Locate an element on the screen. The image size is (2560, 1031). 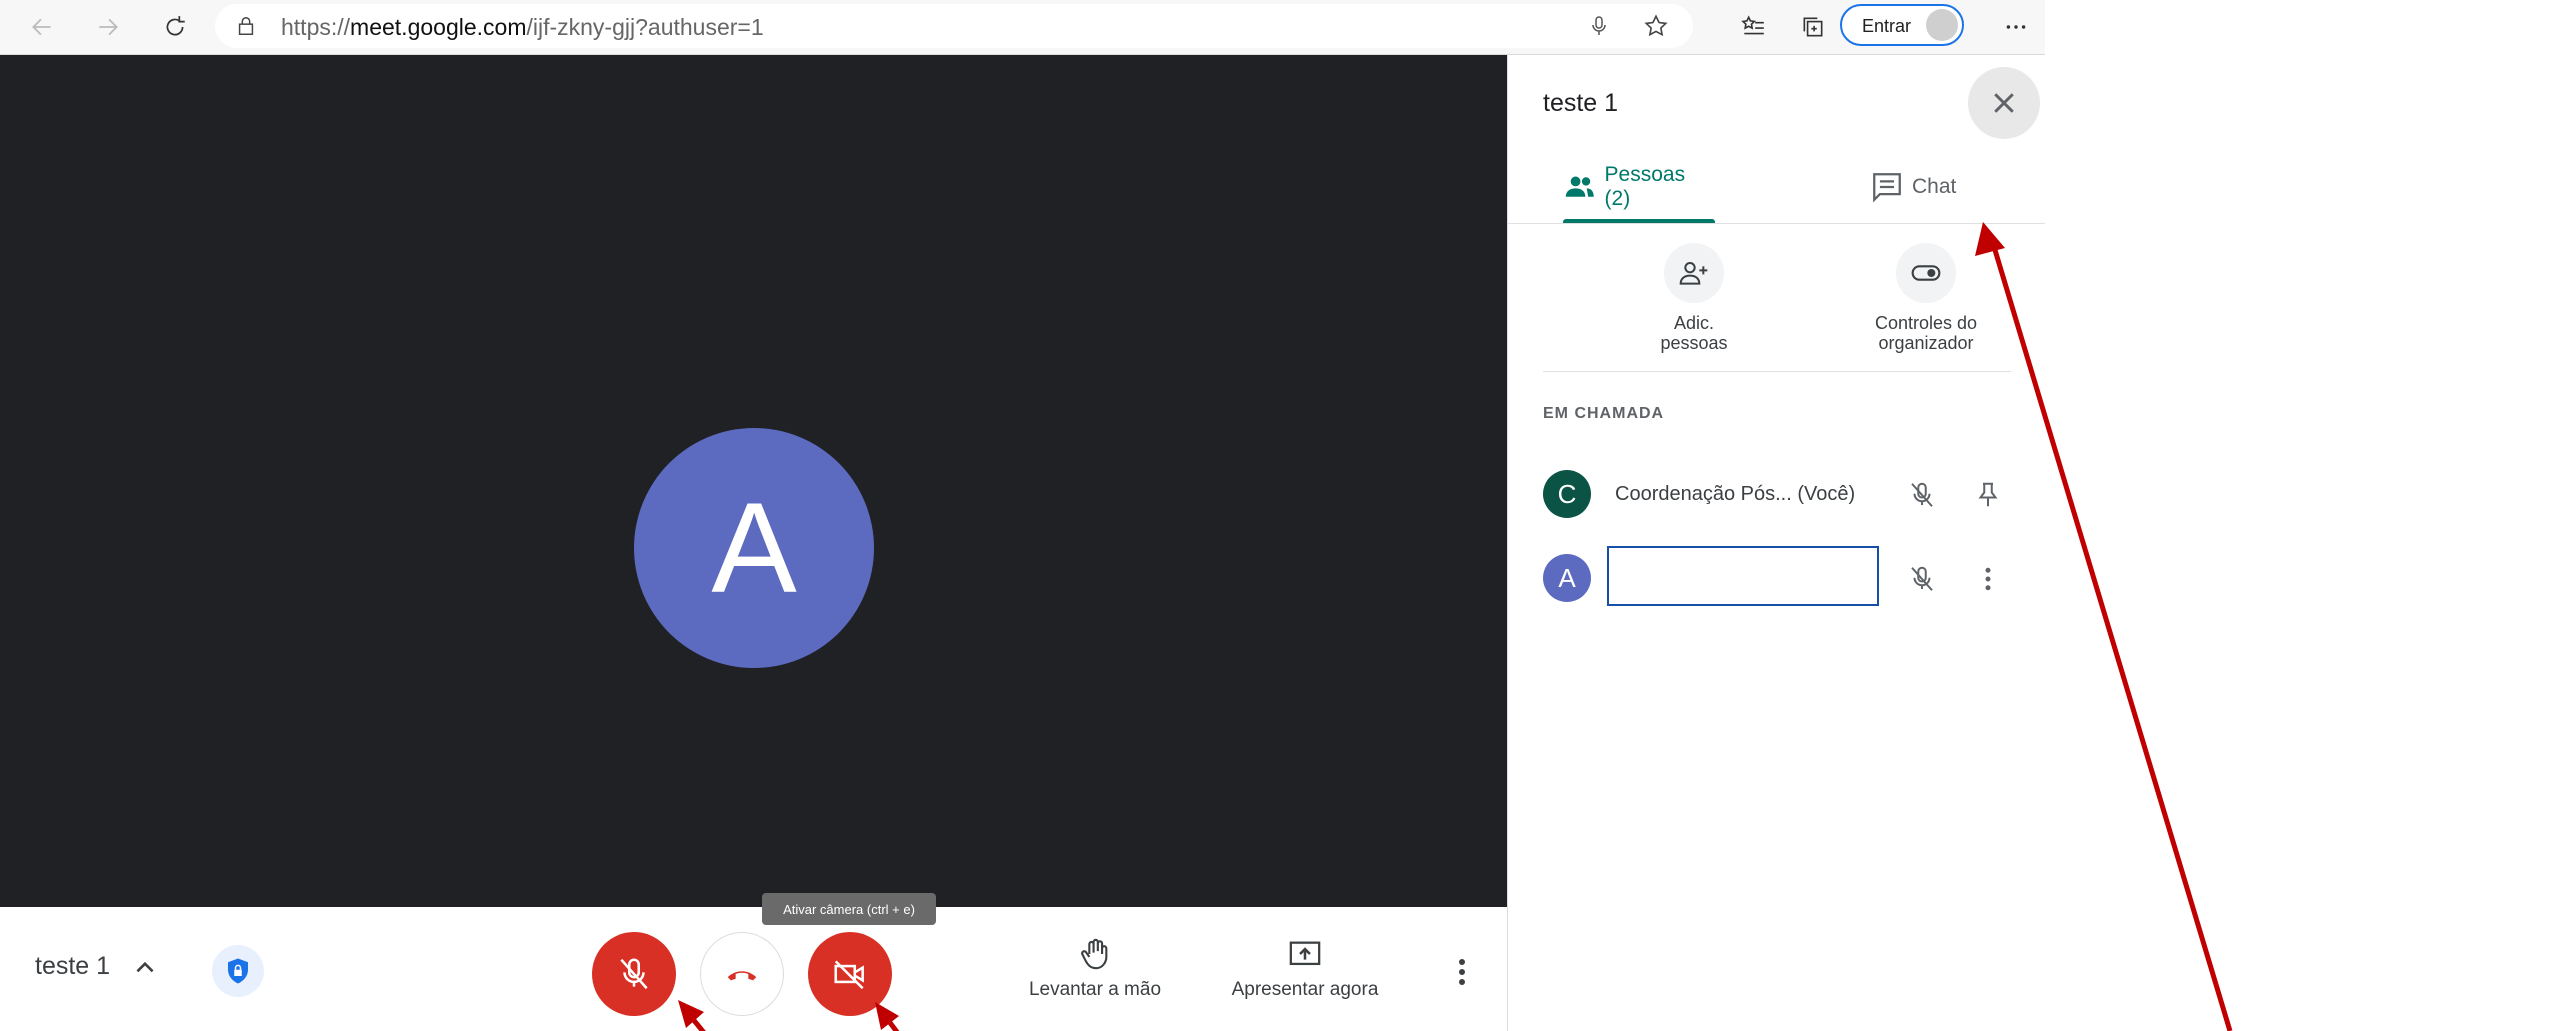
tooltip: Ativar câmera (ctrl + e) is located at coordinates (849, 909).